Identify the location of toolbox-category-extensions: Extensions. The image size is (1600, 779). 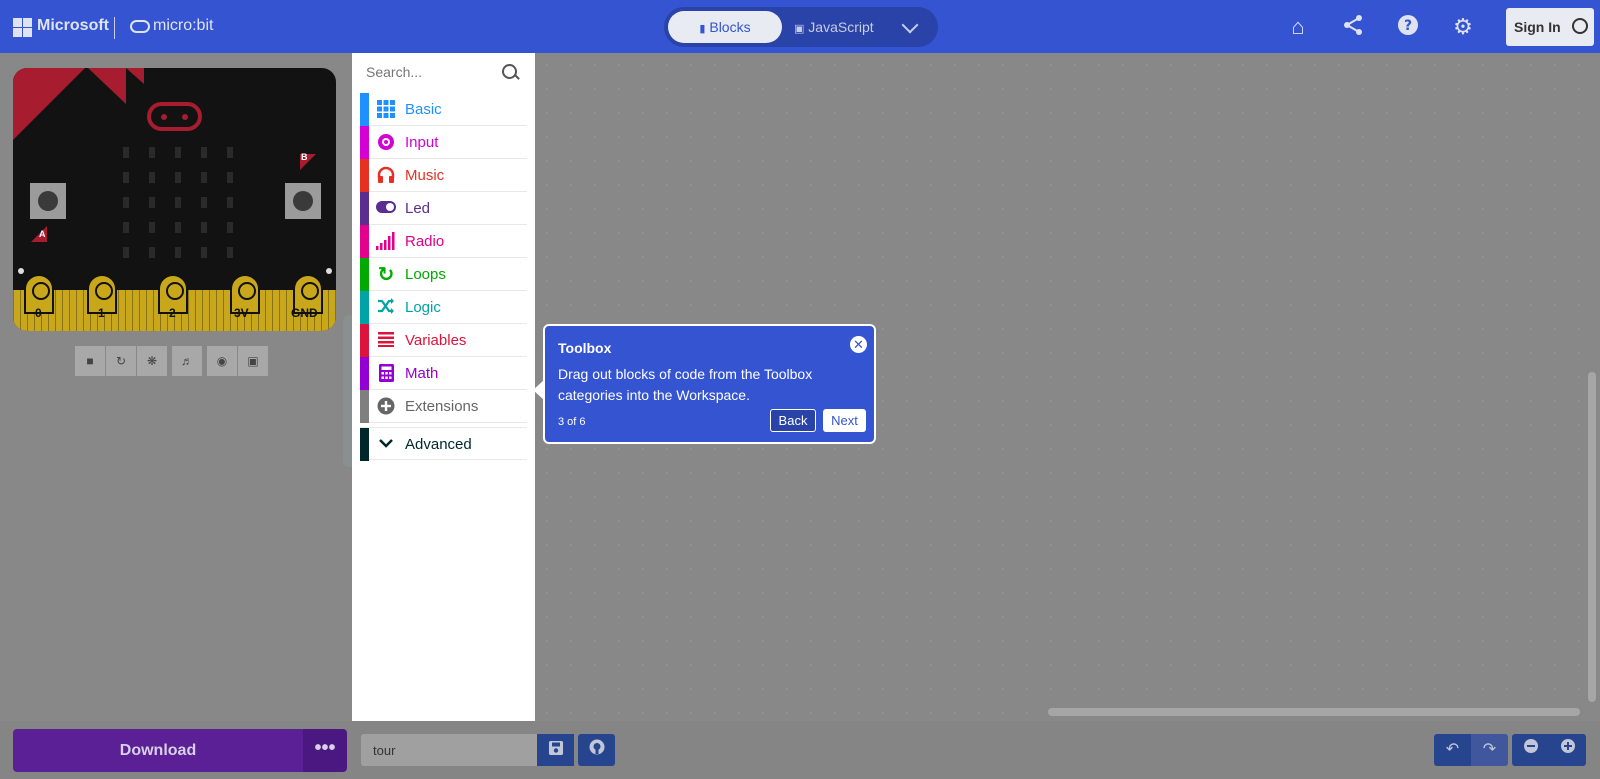
(443, 406).